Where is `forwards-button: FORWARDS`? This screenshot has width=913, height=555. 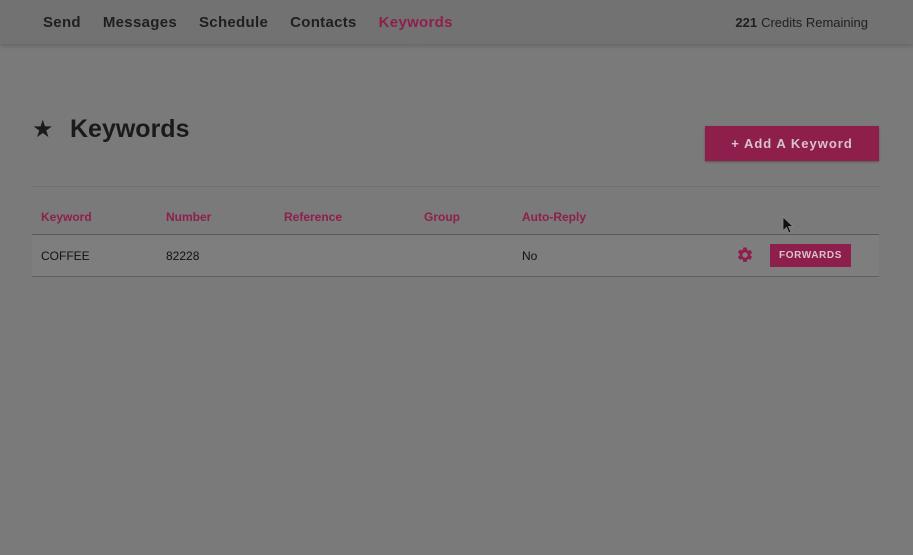
forwards-button: FORWARDS is located at coordinates (810, 255).